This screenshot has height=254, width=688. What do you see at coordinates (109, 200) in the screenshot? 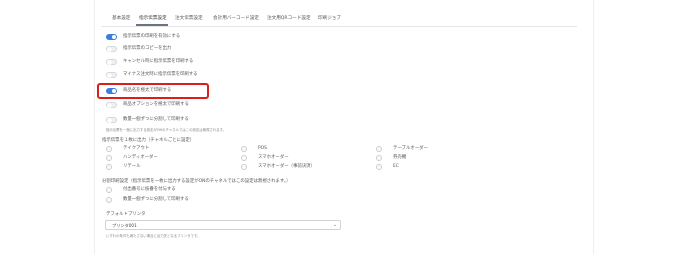
I see `checkbox-split-quantity-print` at bounding box center [109, 200].